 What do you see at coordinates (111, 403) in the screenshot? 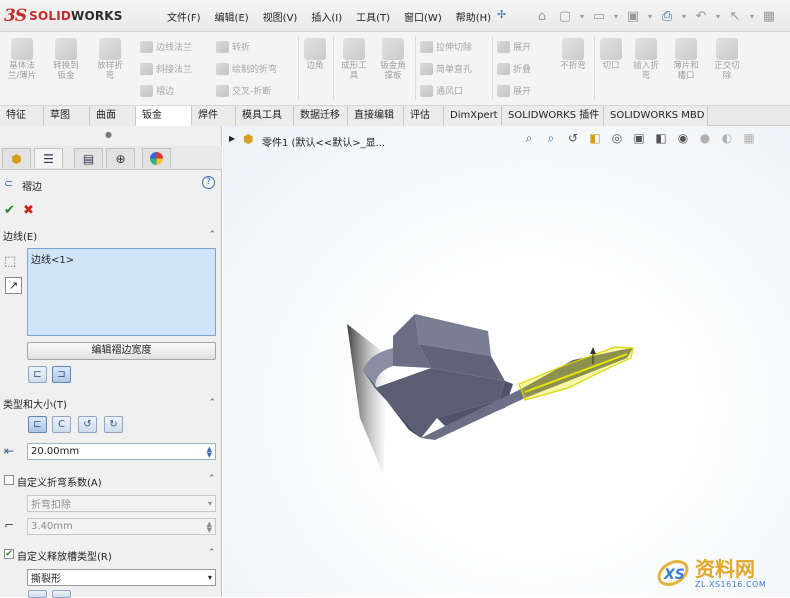
I see `type-size-group-header: 类型和大小(T) ⌃` at bounding box center [111, 403].